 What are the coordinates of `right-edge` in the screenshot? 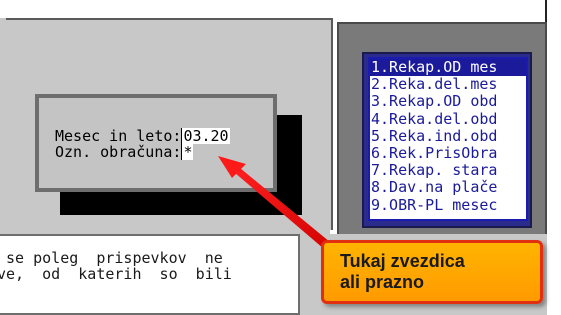 It's located at (554, 157).